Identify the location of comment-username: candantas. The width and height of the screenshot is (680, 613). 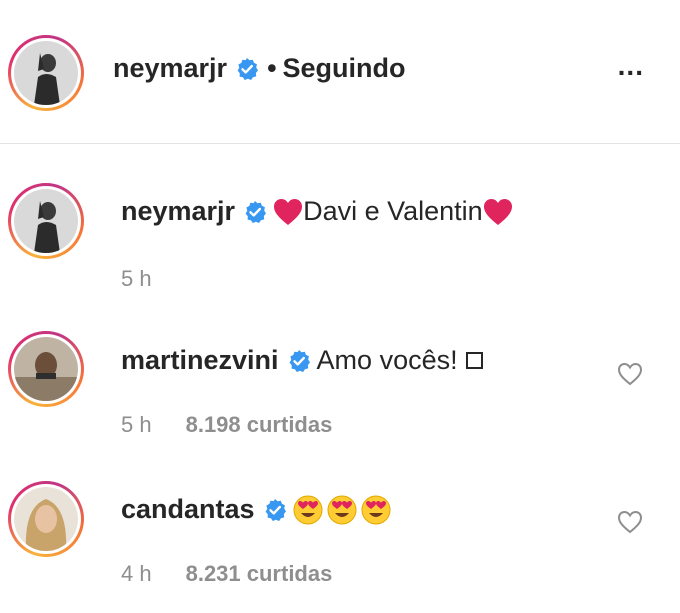
(188, 509).